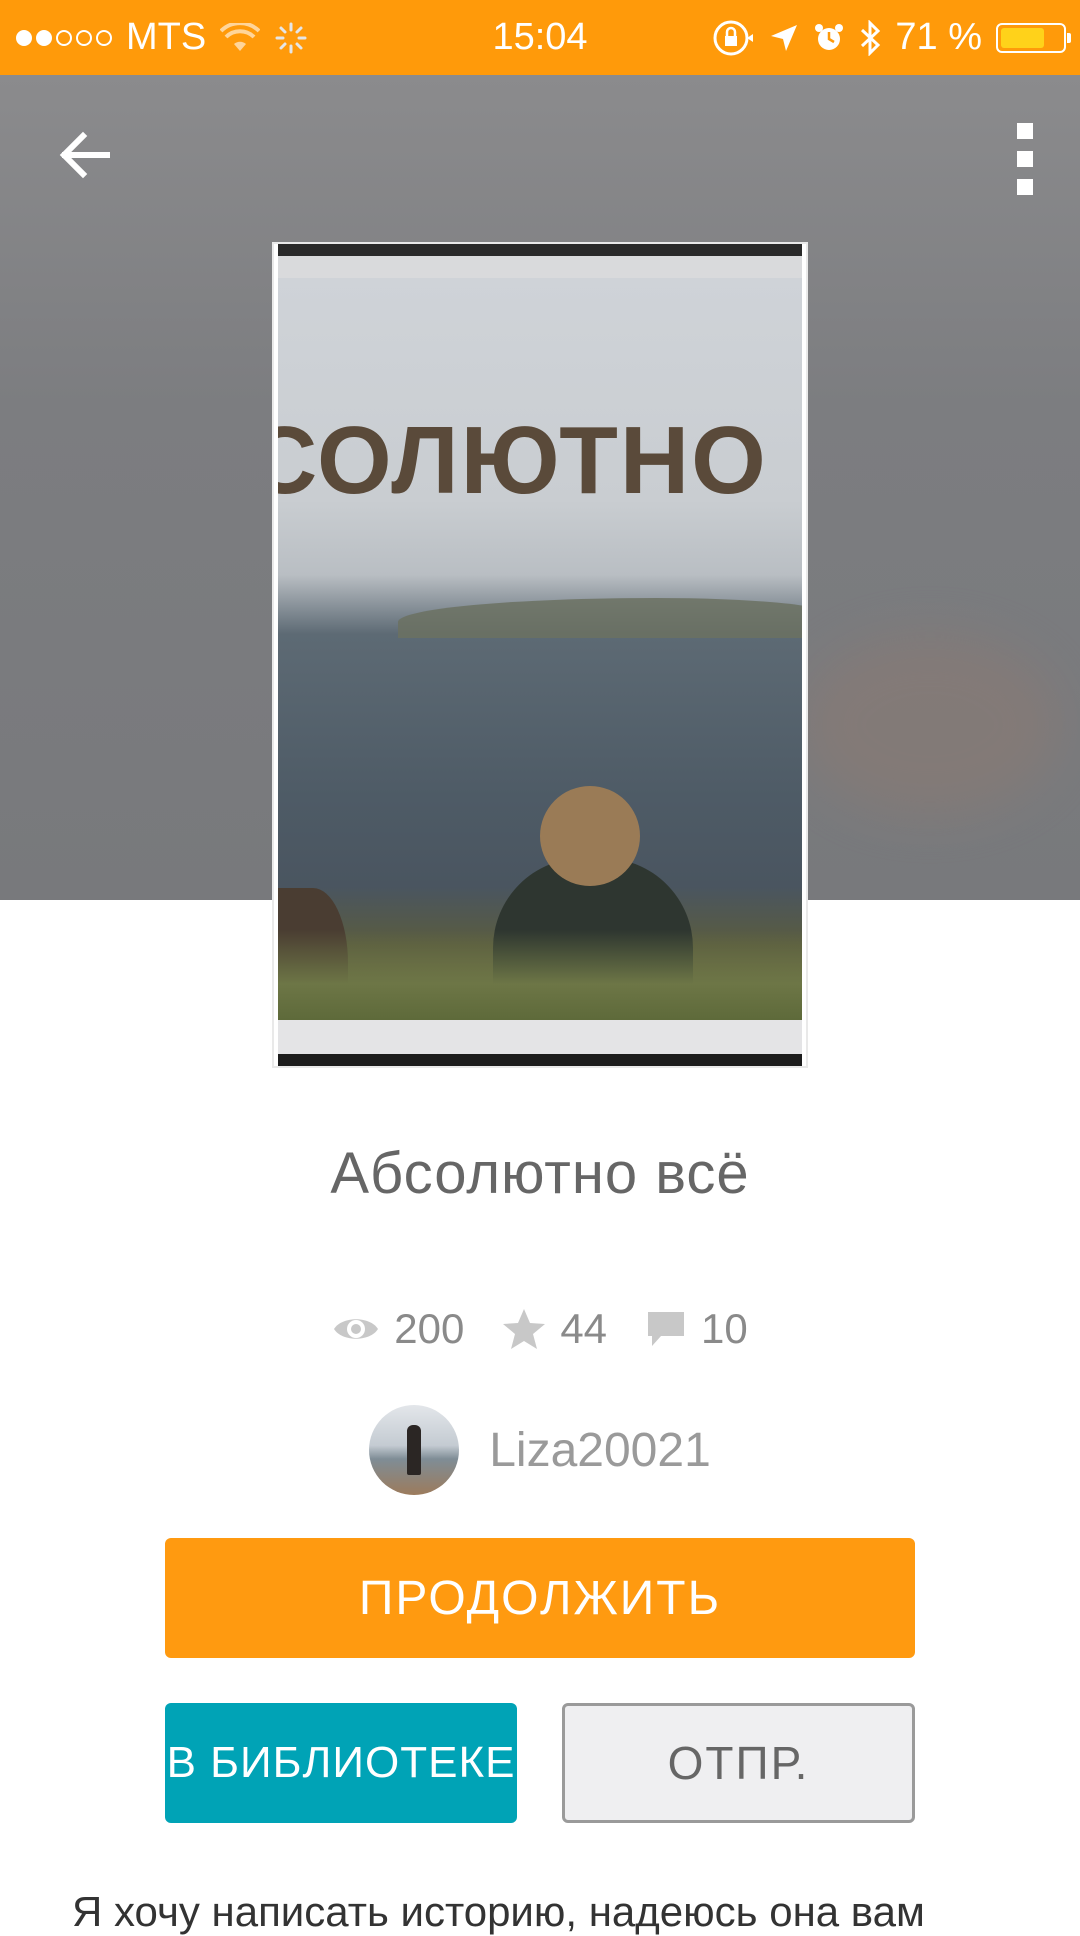 This screenshot has width=1080, height=1936. What do you see at coordinates (600, 618) in the screenshot?
I see `cover-land` at bounding box center [600, 618].